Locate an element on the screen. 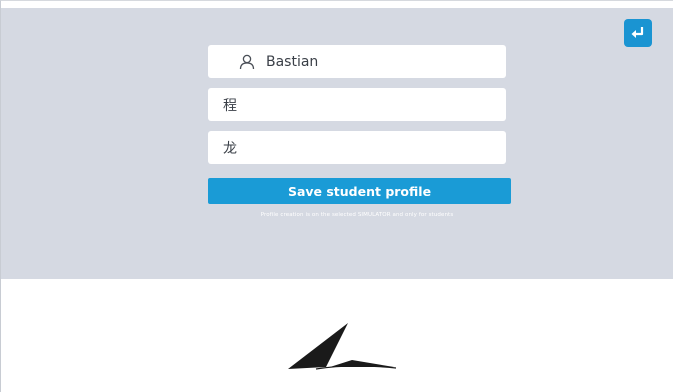 This screenshot has width=673, height=392. user-icon is located at coordinates (247, 62).